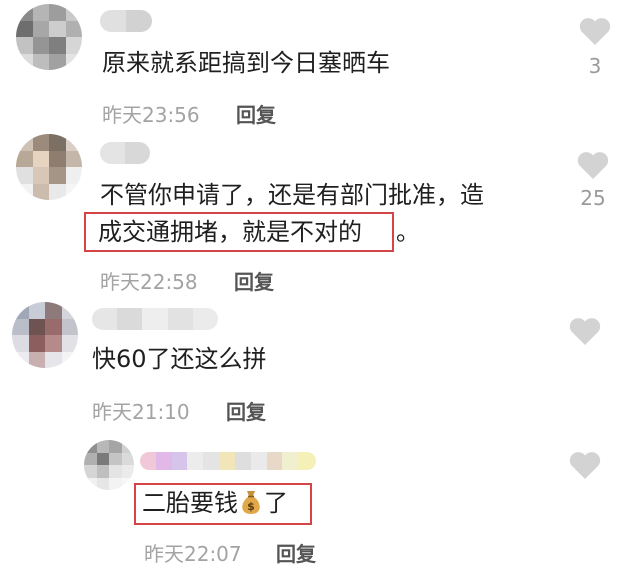 The height and width of the screenshot is (584, 640). I want to click on like-count: 25, so click(593, 198).